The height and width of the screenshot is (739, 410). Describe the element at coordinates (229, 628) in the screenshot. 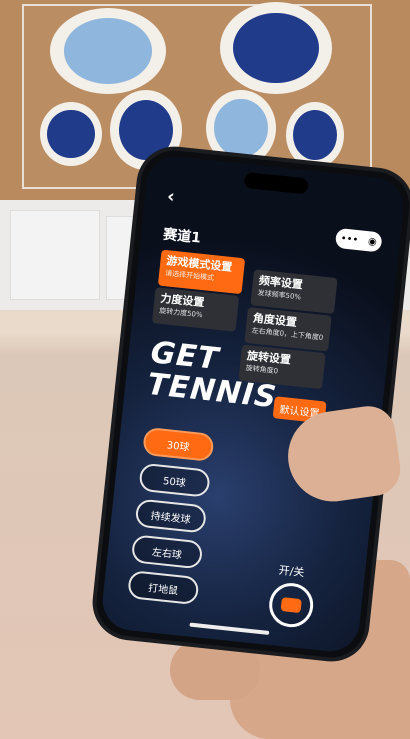

I see `home-indicator` at that location.